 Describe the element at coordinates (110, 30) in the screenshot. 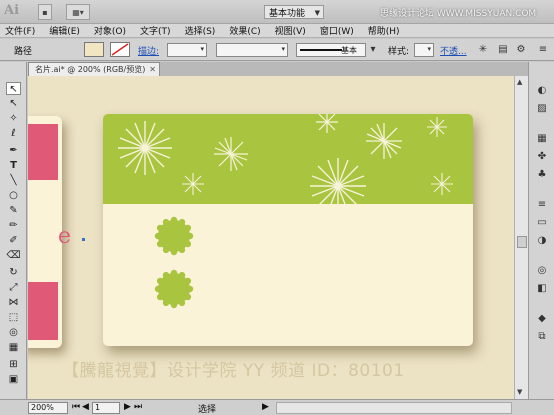

I see `menu-object: 对象(O)` at that location.